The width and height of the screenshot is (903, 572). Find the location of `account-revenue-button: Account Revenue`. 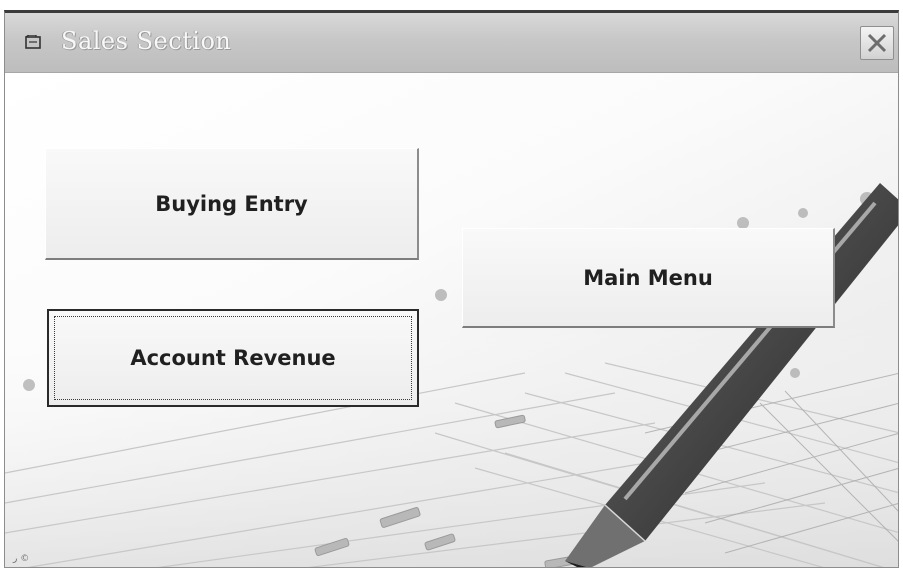

account-revenue-button: Account Revenue is located at coordinates (233, 358).